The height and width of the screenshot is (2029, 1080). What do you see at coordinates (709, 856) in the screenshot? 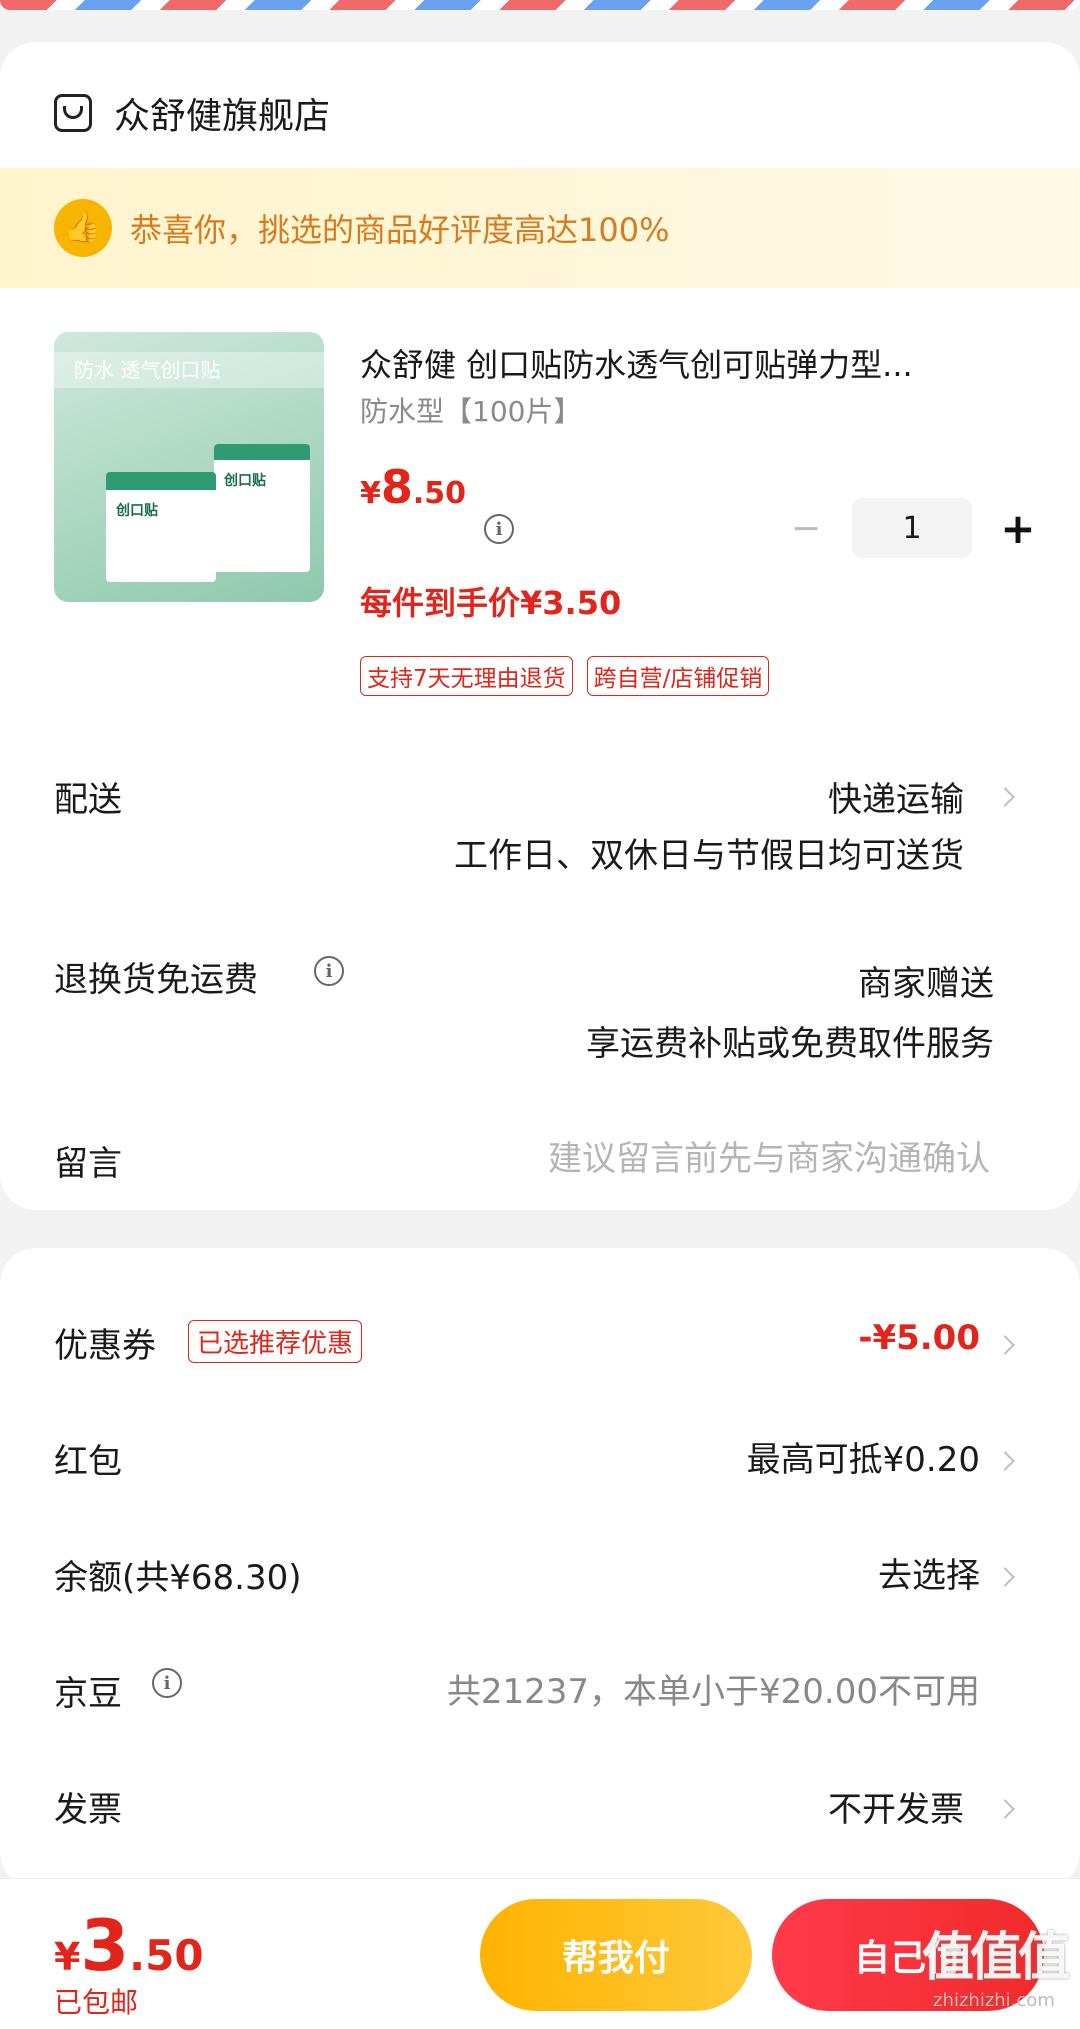
I see `delivery-note: 工作日、双休日与节假日均可送货` at bounding box center [709, 856].